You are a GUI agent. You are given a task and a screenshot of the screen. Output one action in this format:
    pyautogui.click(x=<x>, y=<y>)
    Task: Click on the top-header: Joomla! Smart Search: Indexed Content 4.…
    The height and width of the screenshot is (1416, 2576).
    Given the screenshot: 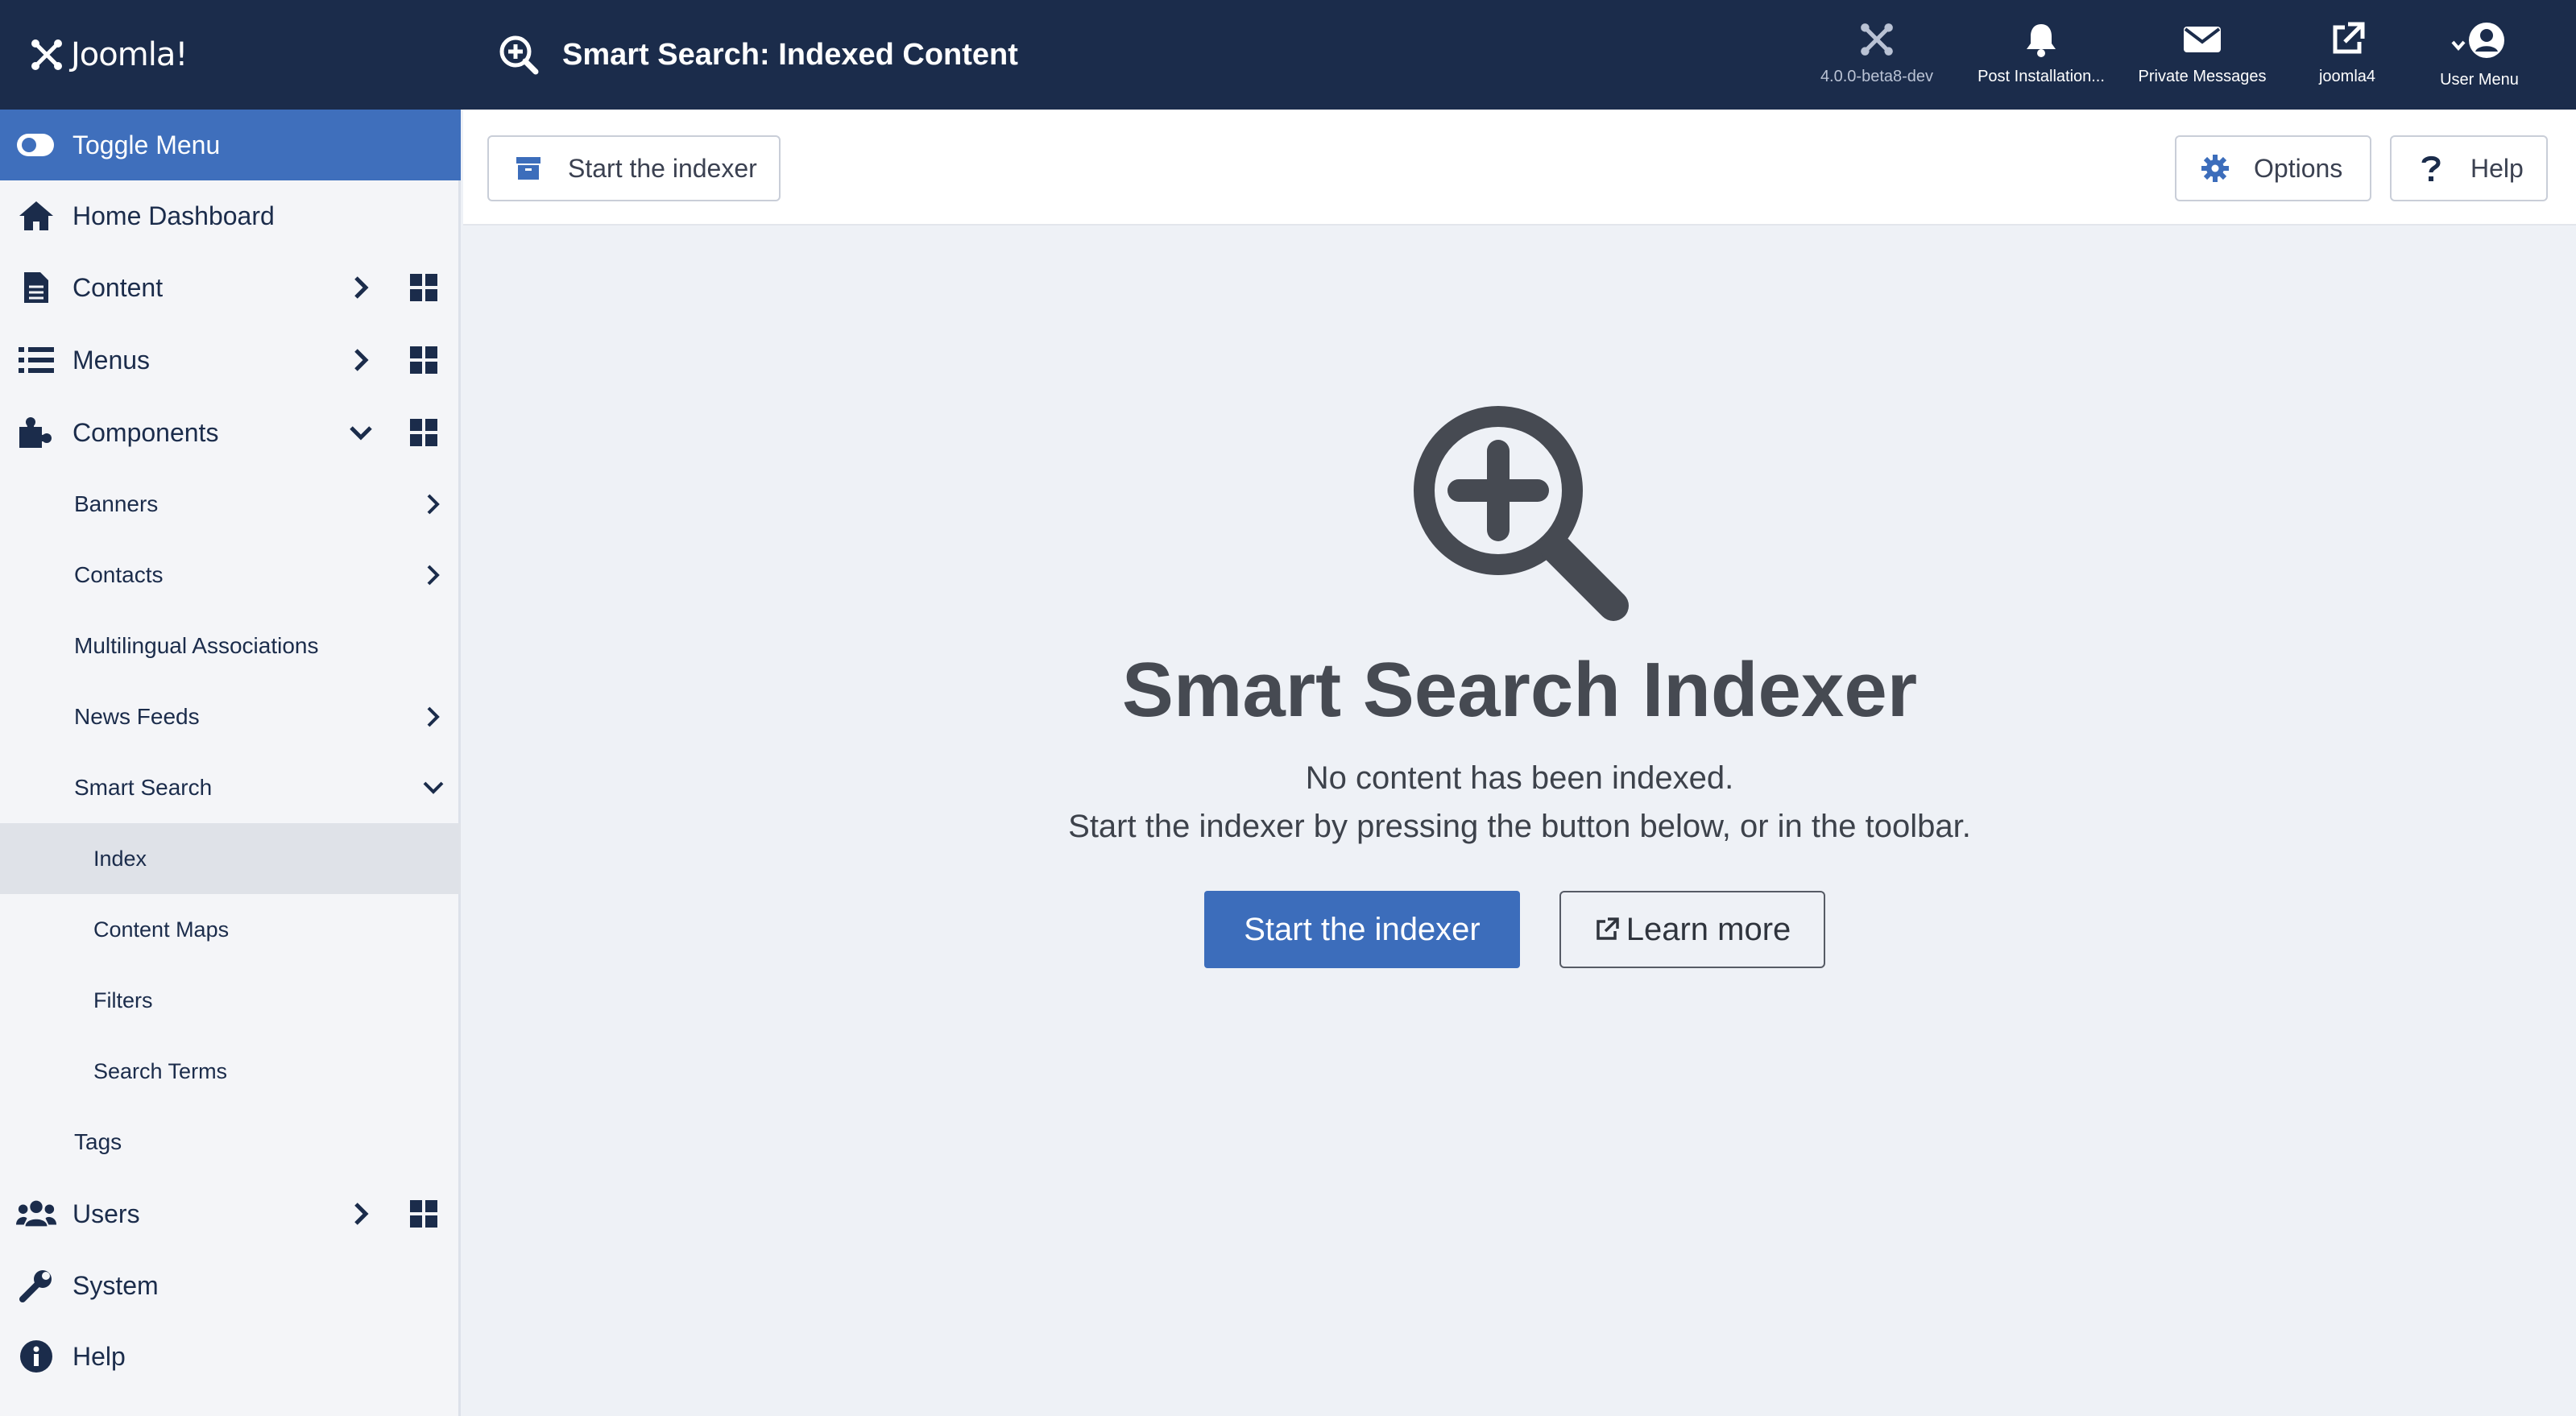 What is the action you would take?
    pyautogui.click(x=1288, y=55)
    